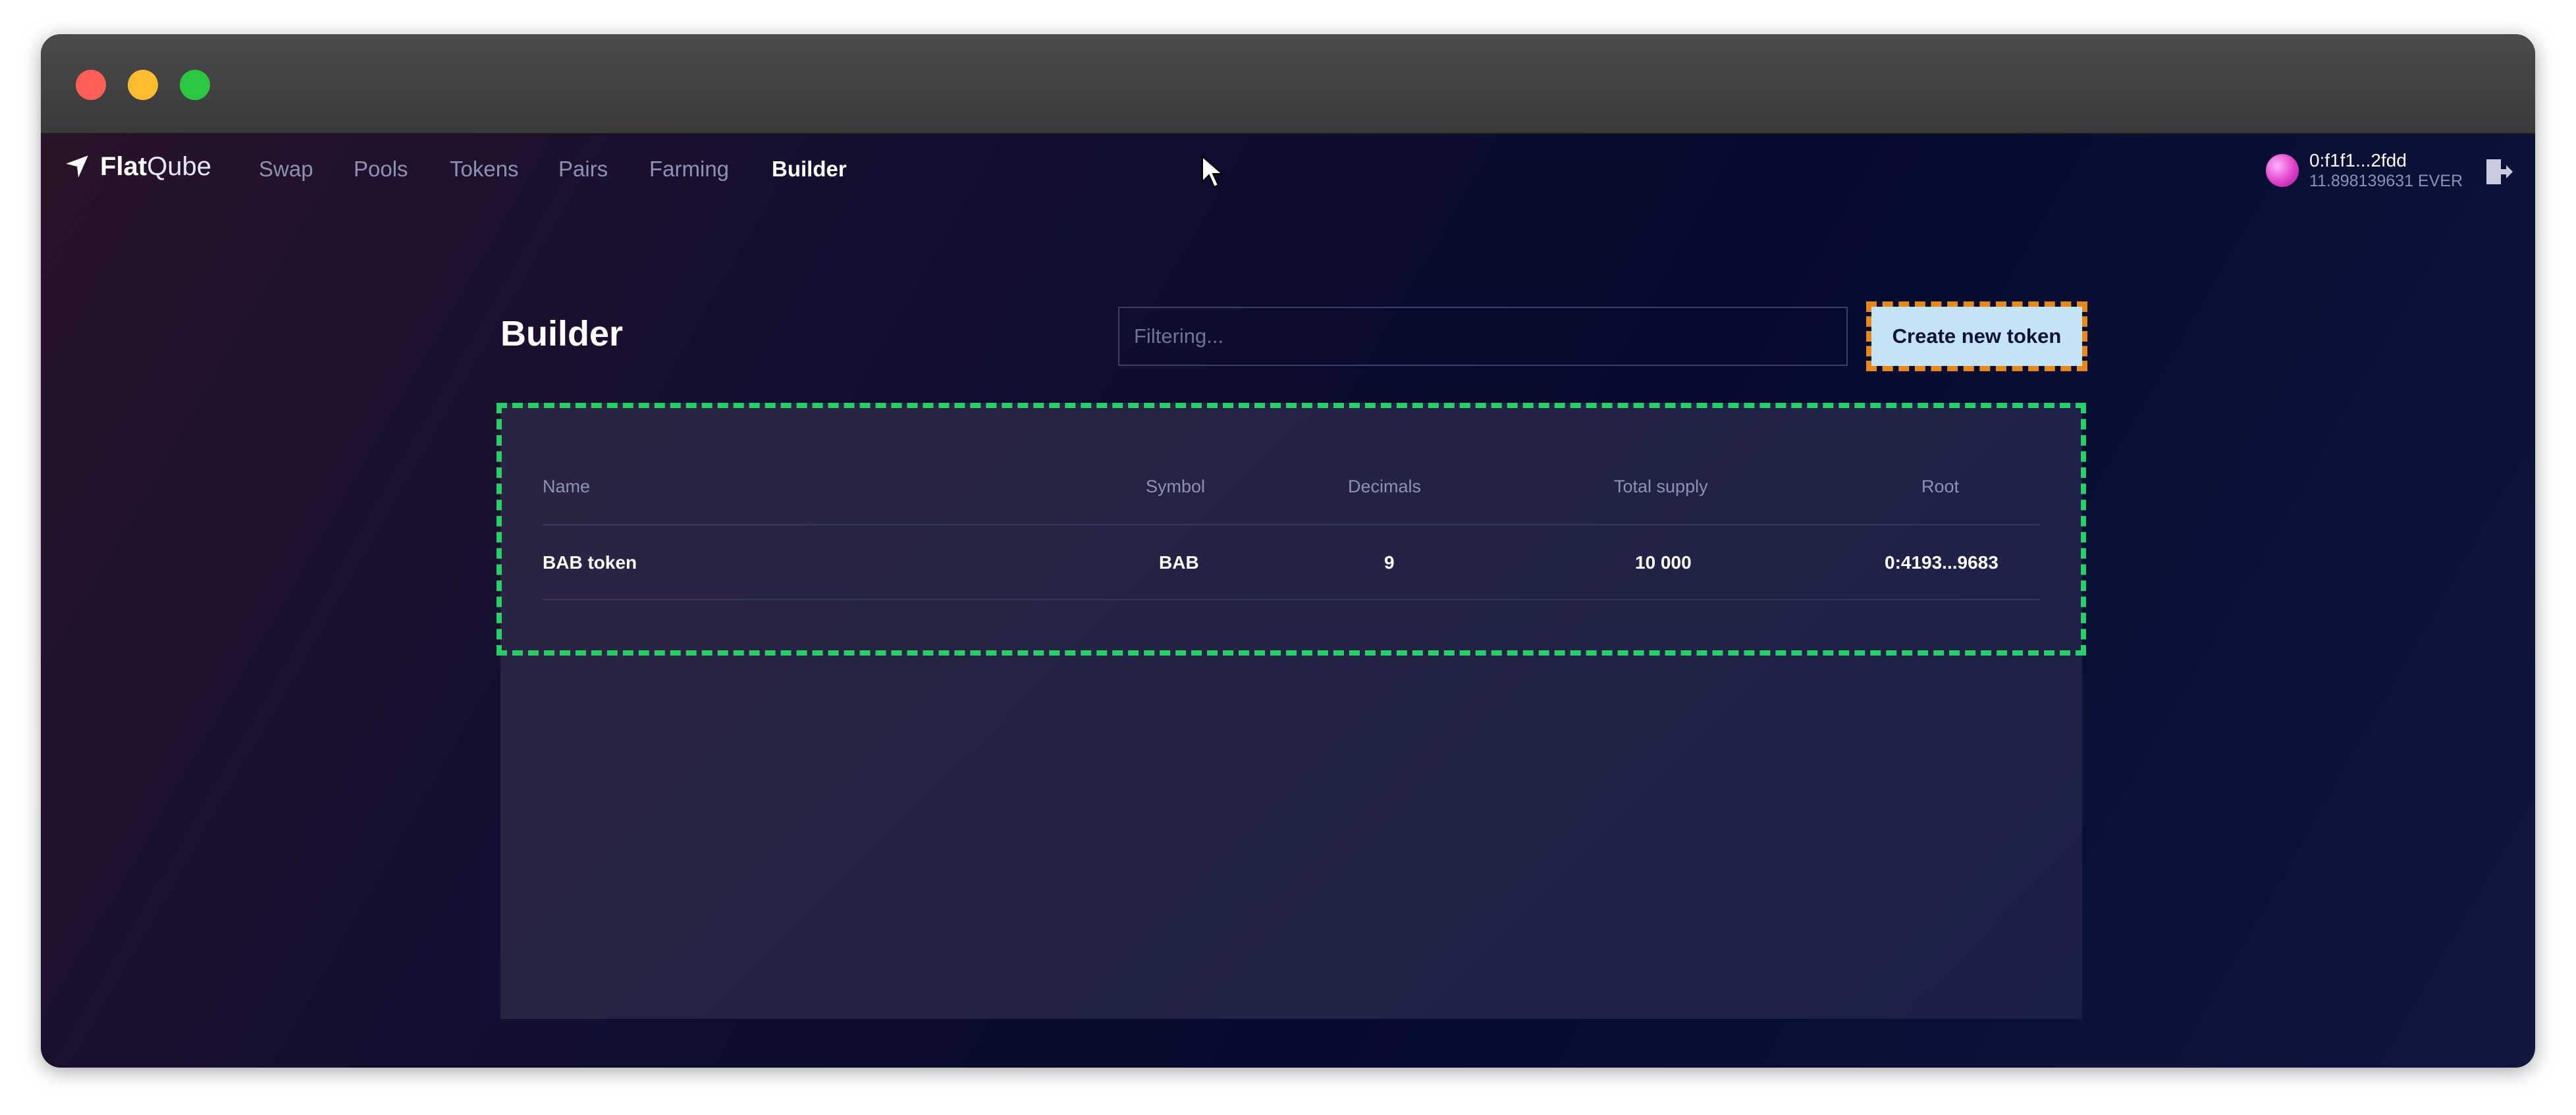  Describe the element at coordinates (195, 85) in the screenshot. I see `maximize-window-button` at that location.